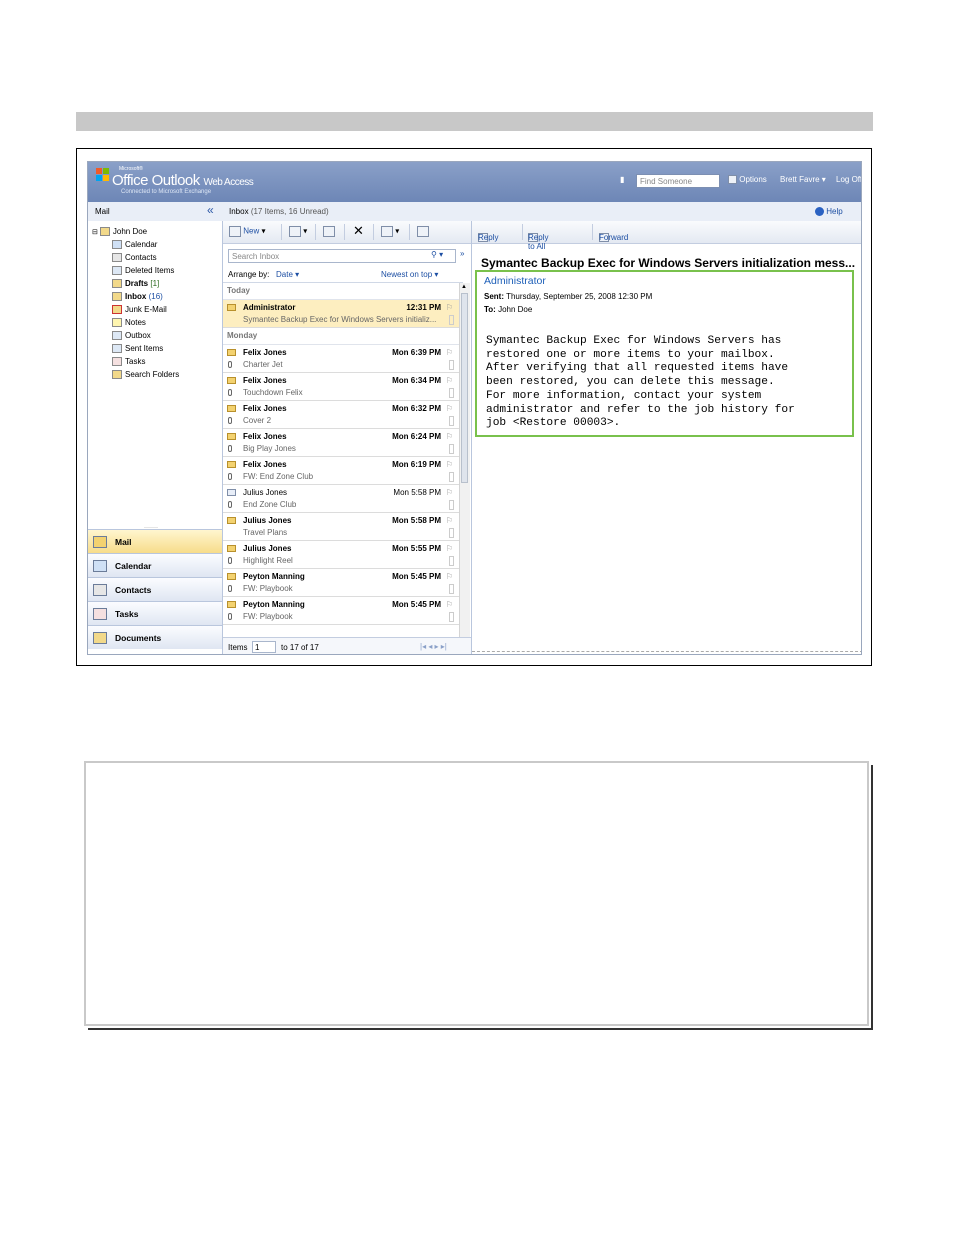 This screenshot has width=954, height=1235. Describe the element at coordinates (135, 270) in the screenshot. I see `folder-deleted-items: Deleted Items` at that location.